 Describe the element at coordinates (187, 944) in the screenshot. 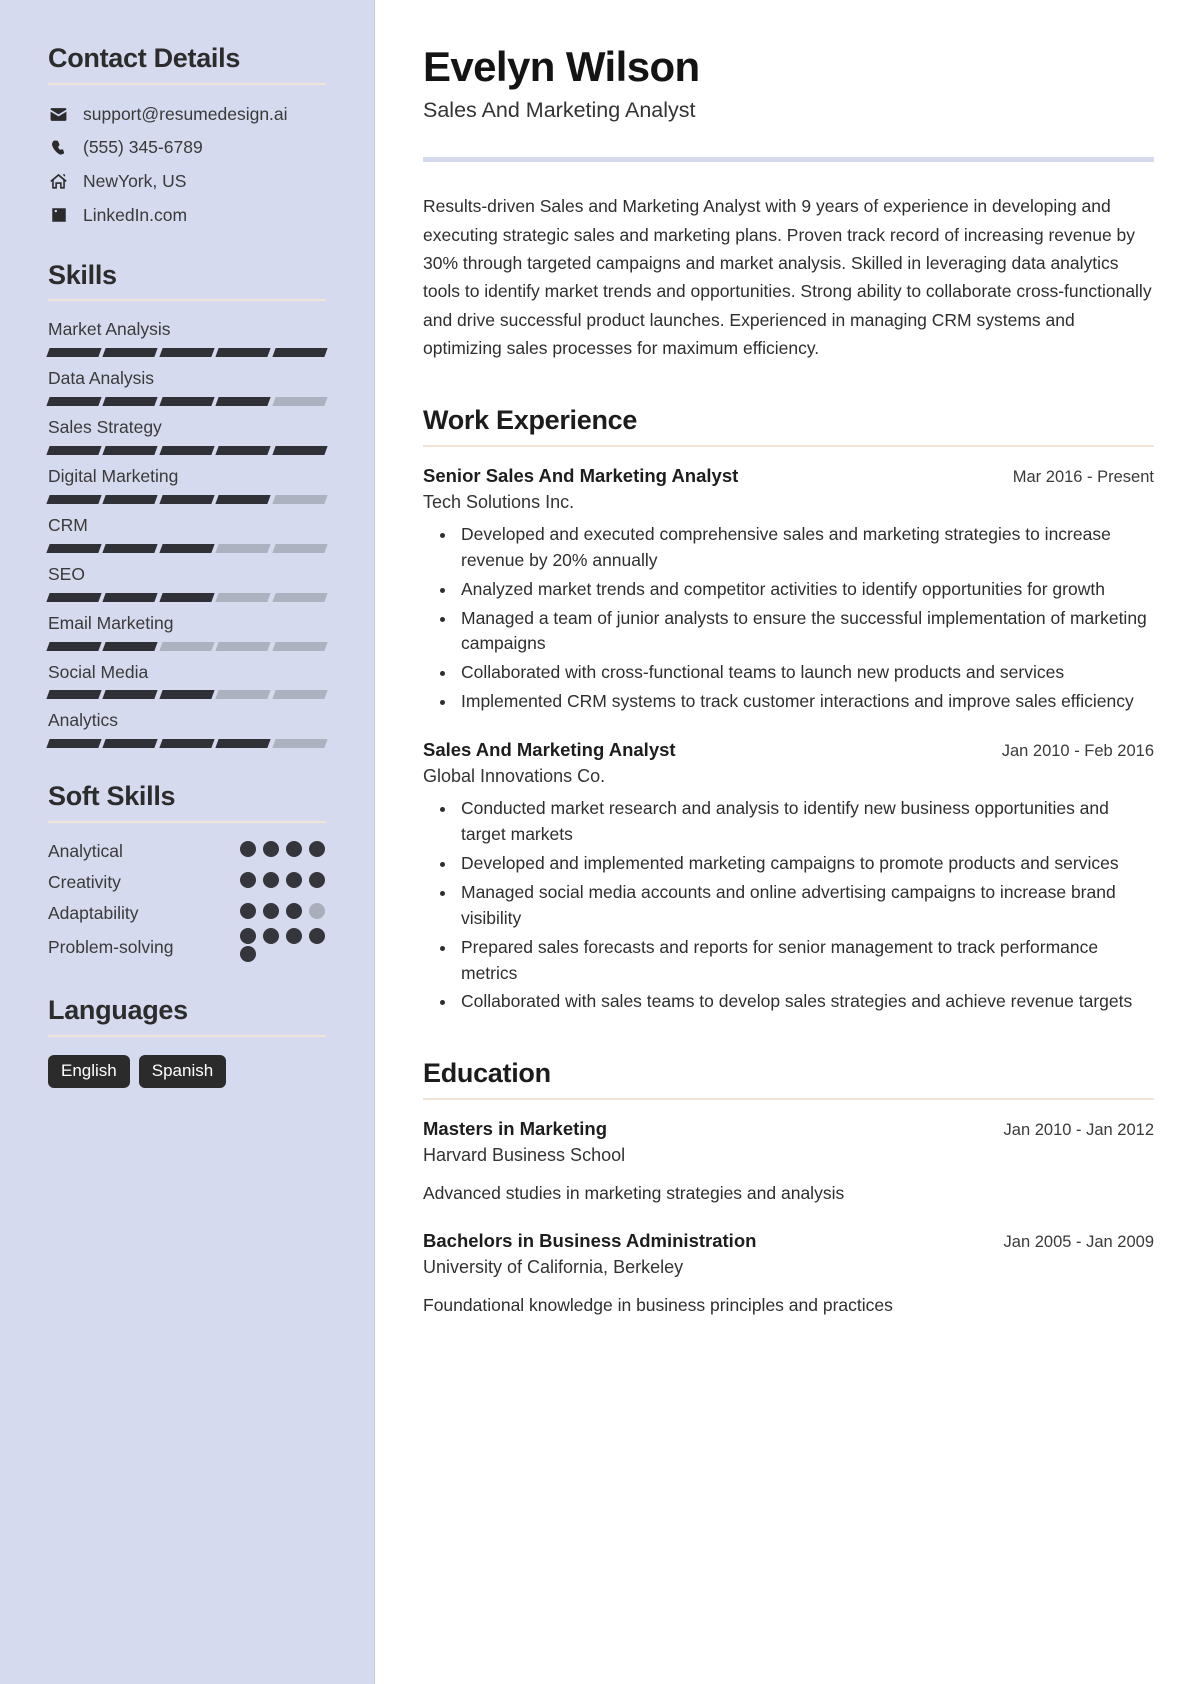

I see `soft-skill-item: Problem-solving` at that location.